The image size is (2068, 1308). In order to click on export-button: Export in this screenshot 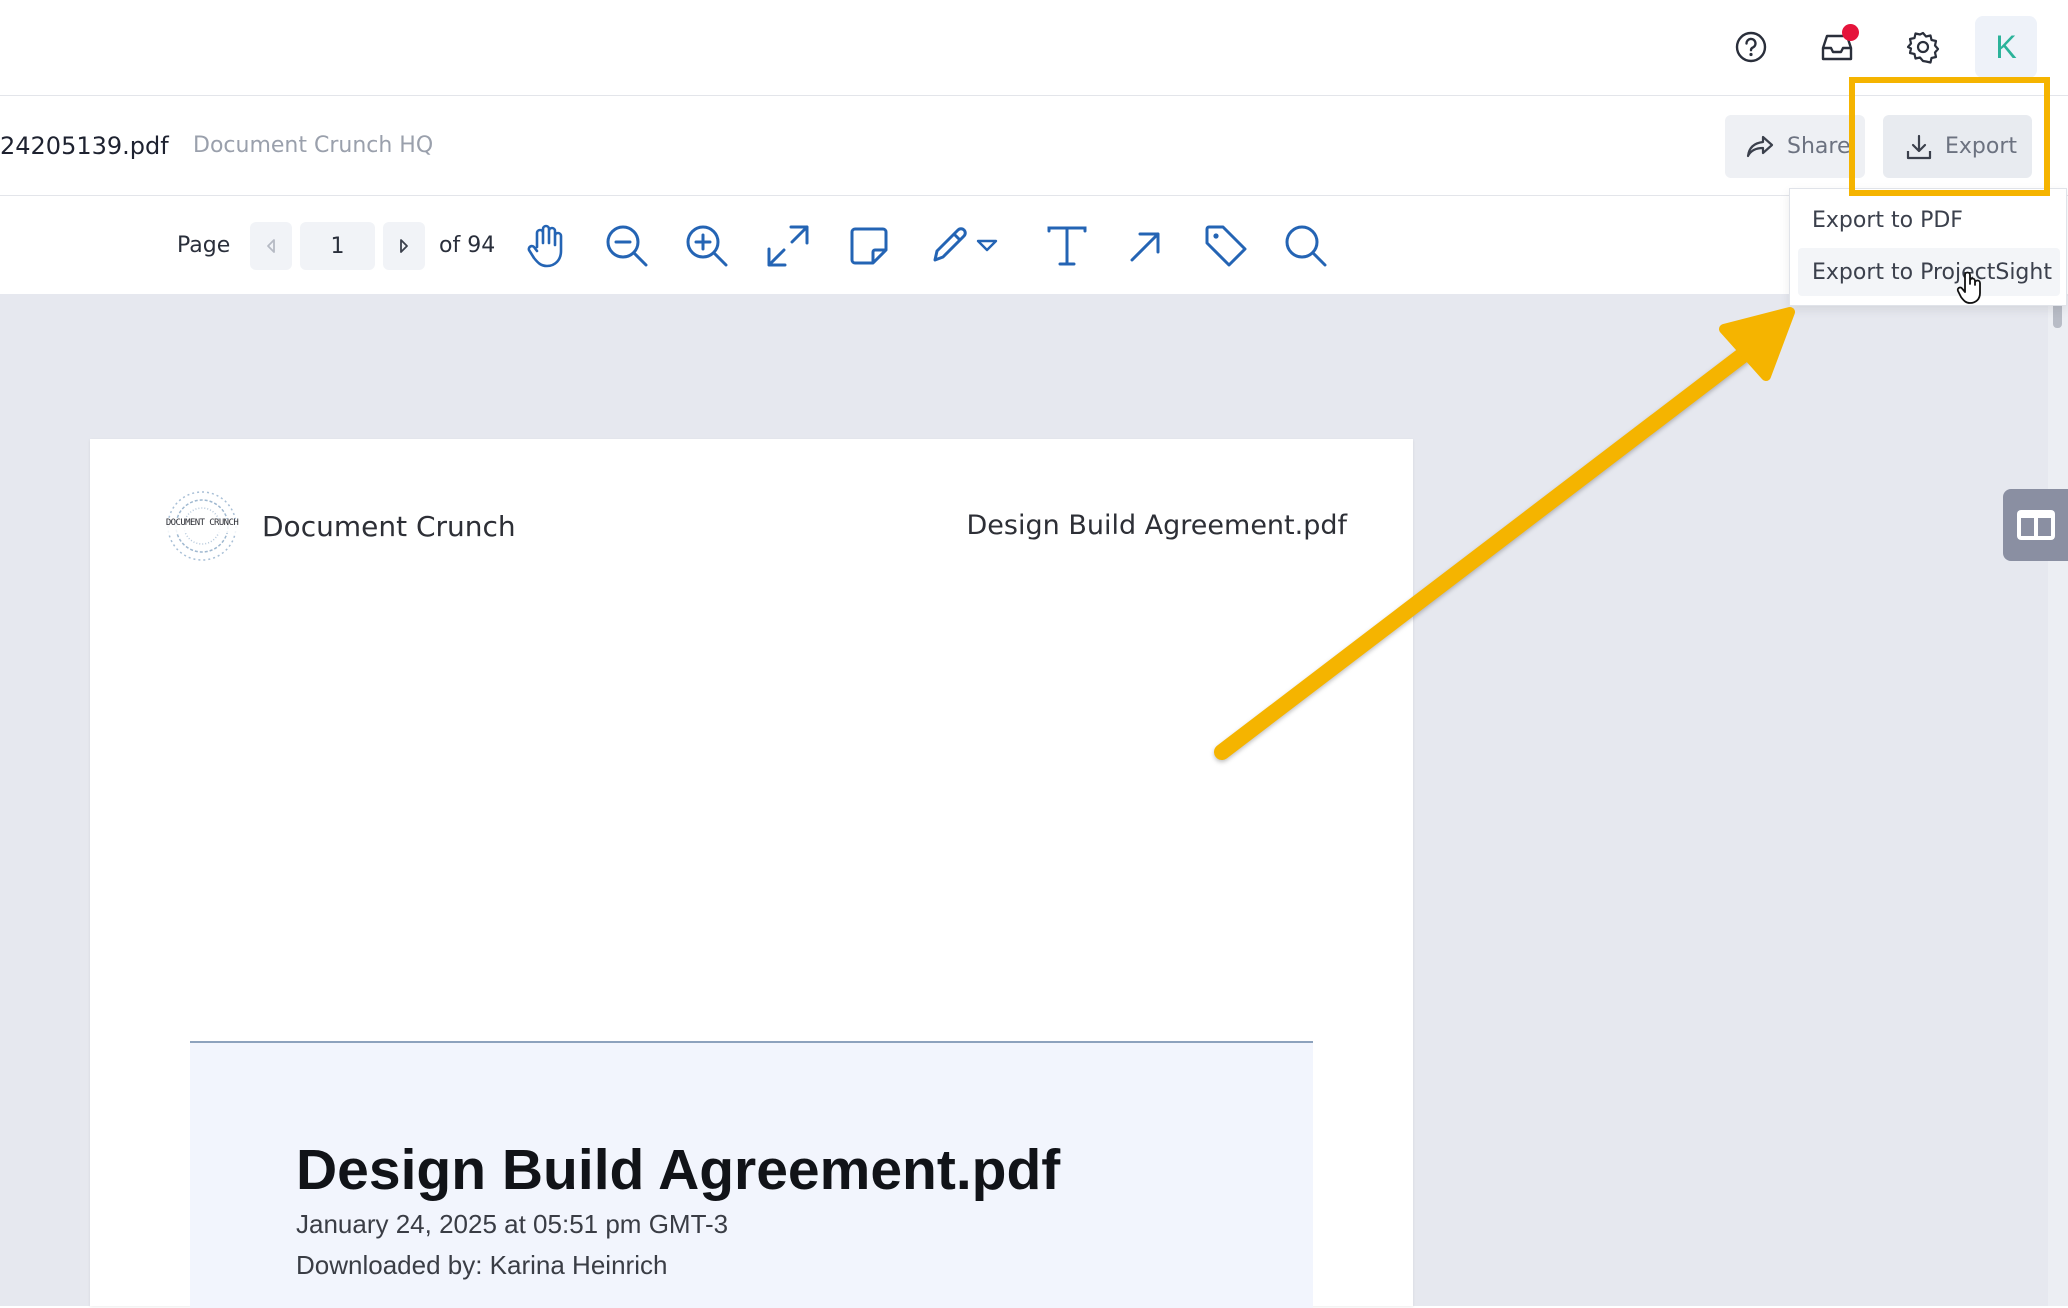, I will do `click(1957, 146)`.